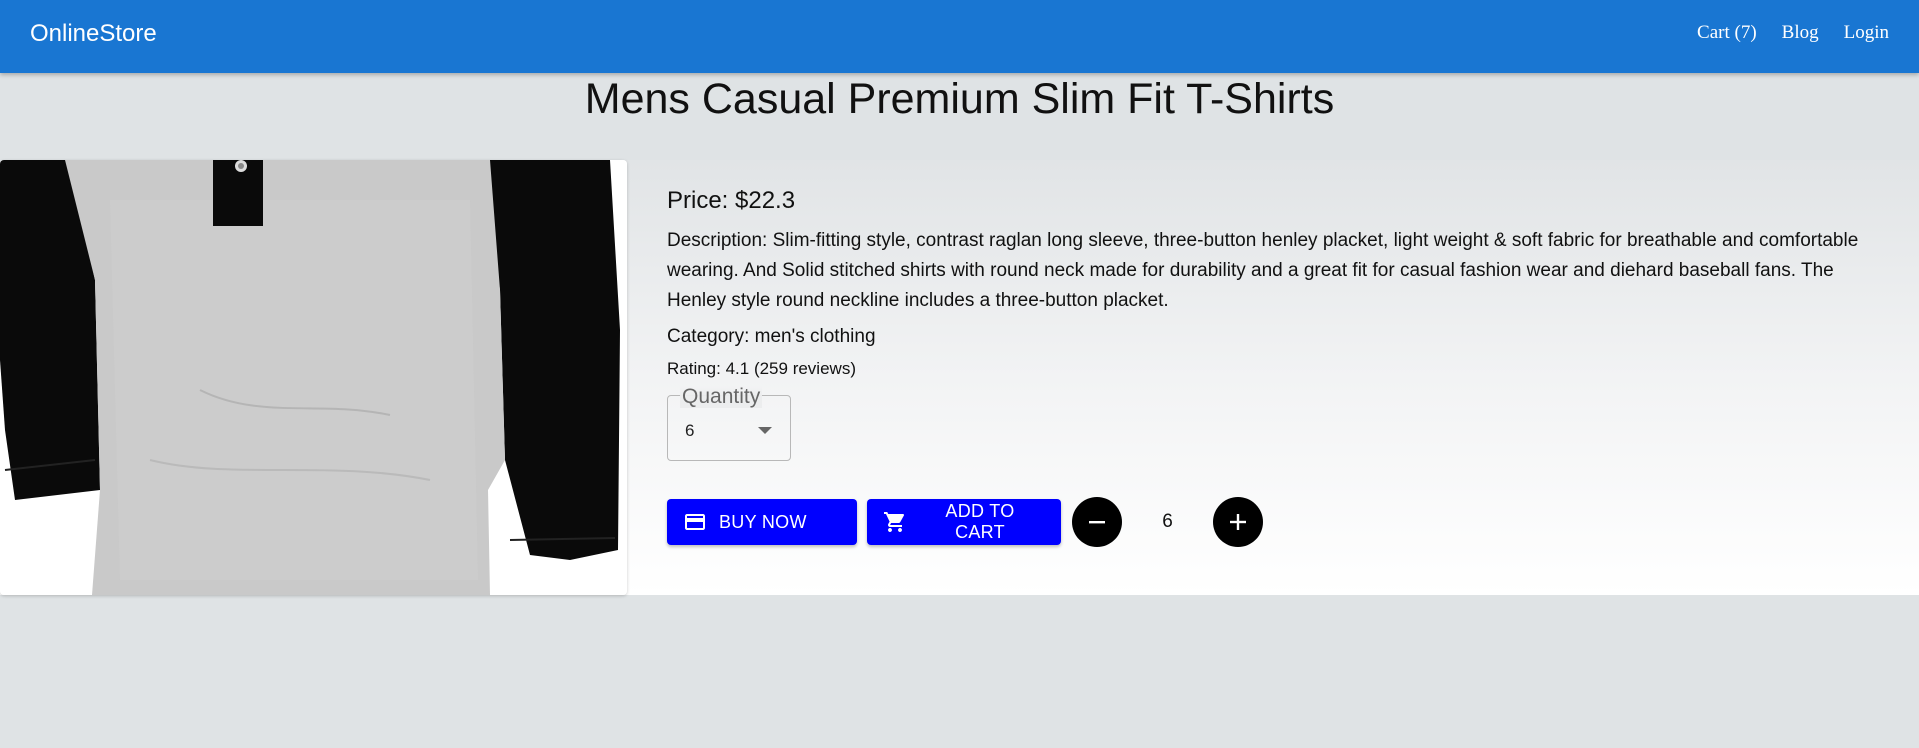 The height and width of the screenshot is (748, 1919). Describe the element at coordinates (959, 36) in the screenshot. I see `app-bar: OnlineStore Cart (7) Blog Login` at that location.